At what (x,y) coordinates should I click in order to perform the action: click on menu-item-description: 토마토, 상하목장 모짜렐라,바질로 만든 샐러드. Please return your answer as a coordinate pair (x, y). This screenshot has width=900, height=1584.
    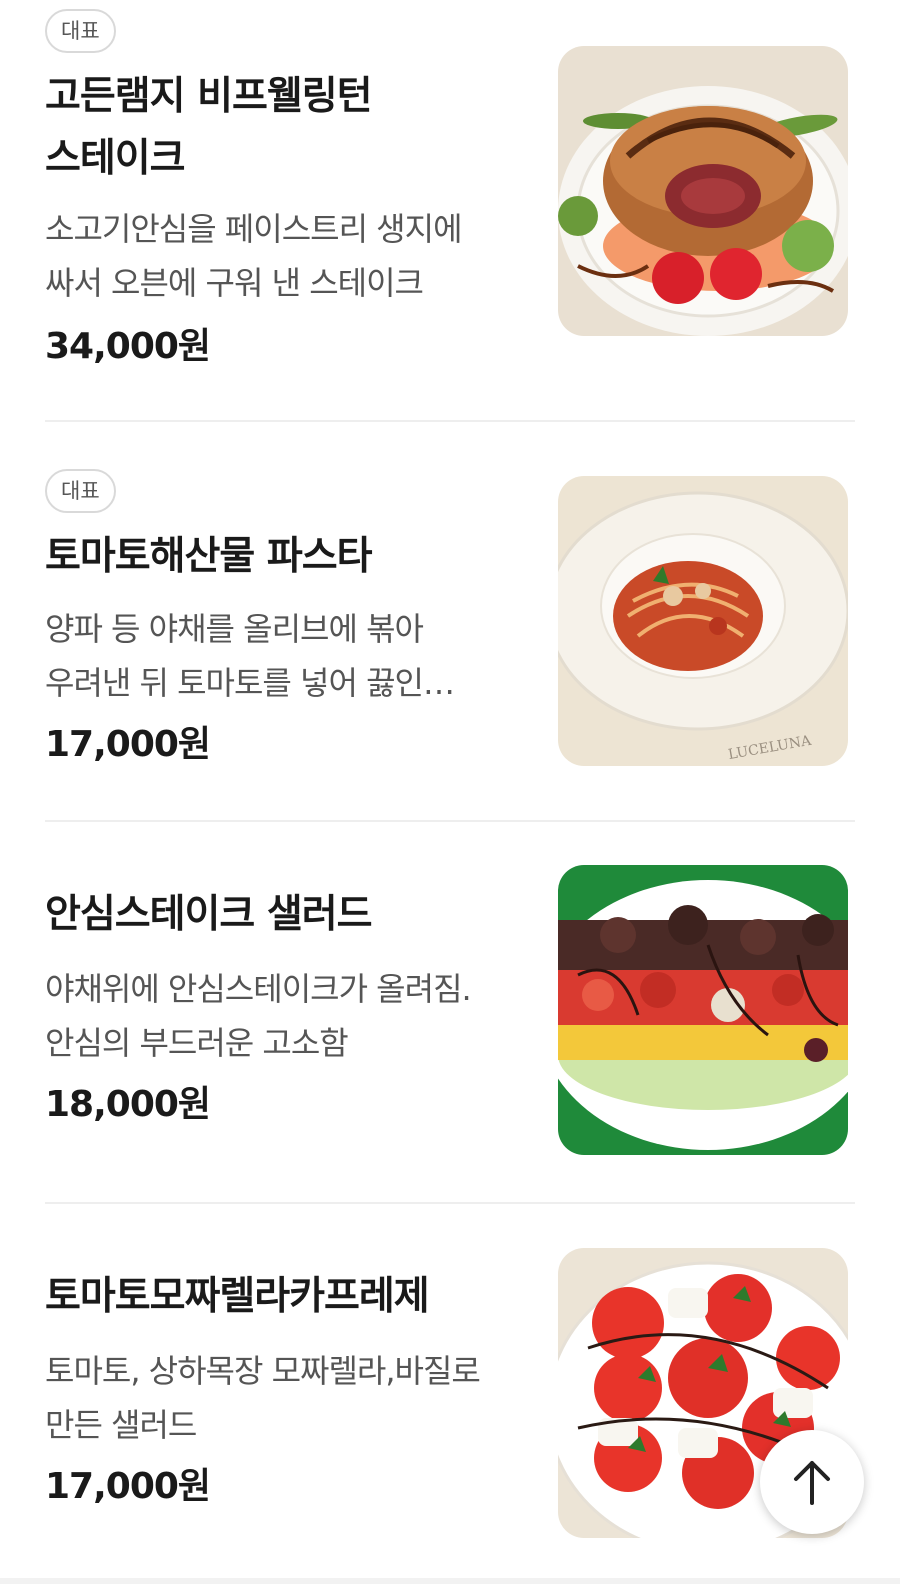
    Looking at the image, I should click on (263, 1398).